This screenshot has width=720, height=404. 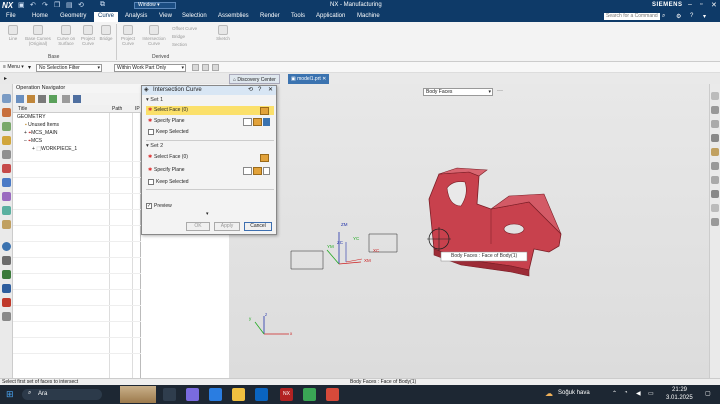 What do you see at coordinates (500, 91) in the screenshot?
I see `more-options-icon: ···` at bounding box center [500, 91].